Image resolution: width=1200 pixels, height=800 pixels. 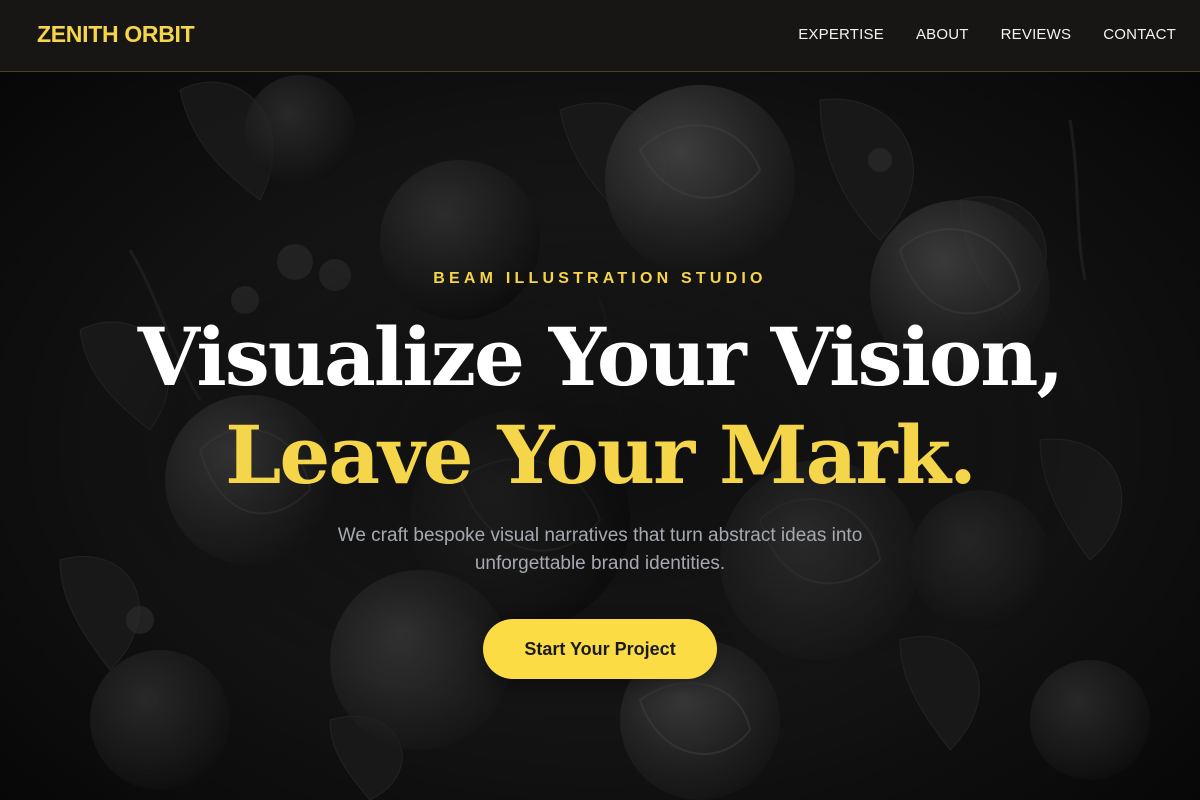 I want to click on brand-logo: ZENITH ORBIT, so click(x=116, y=34).